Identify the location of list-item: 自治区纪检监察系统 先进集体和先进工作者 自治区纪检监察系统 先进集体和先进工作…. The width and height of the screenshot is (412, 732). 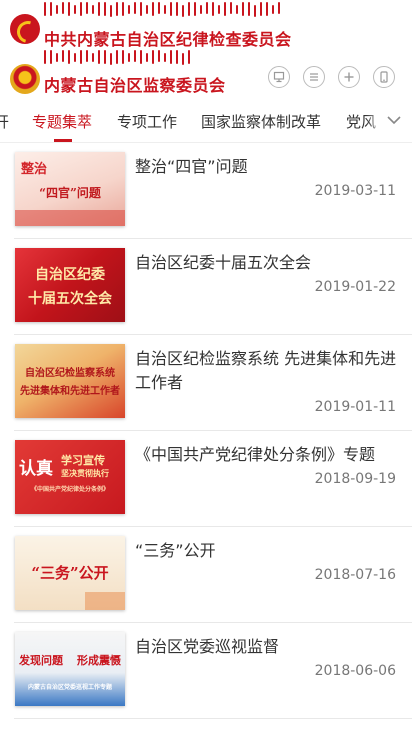
(206, 383).